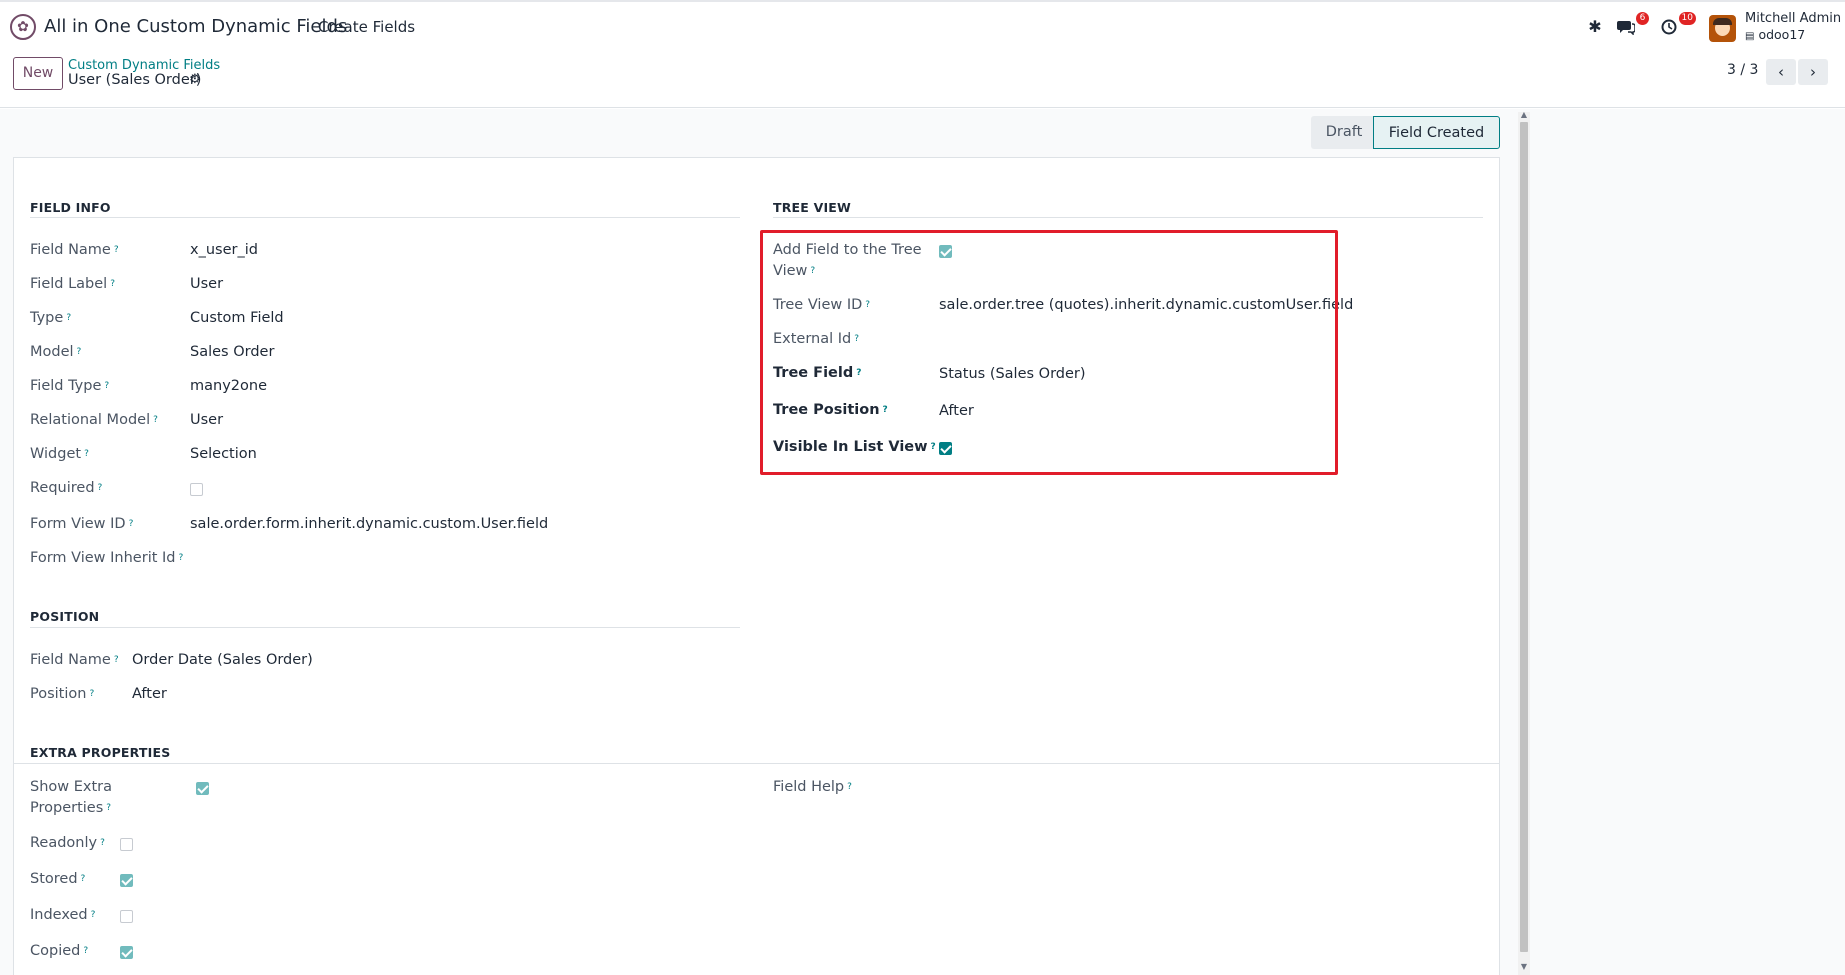  I want to click on label-show-extra-properties: Show Extra Properties?, so click(71, 797).